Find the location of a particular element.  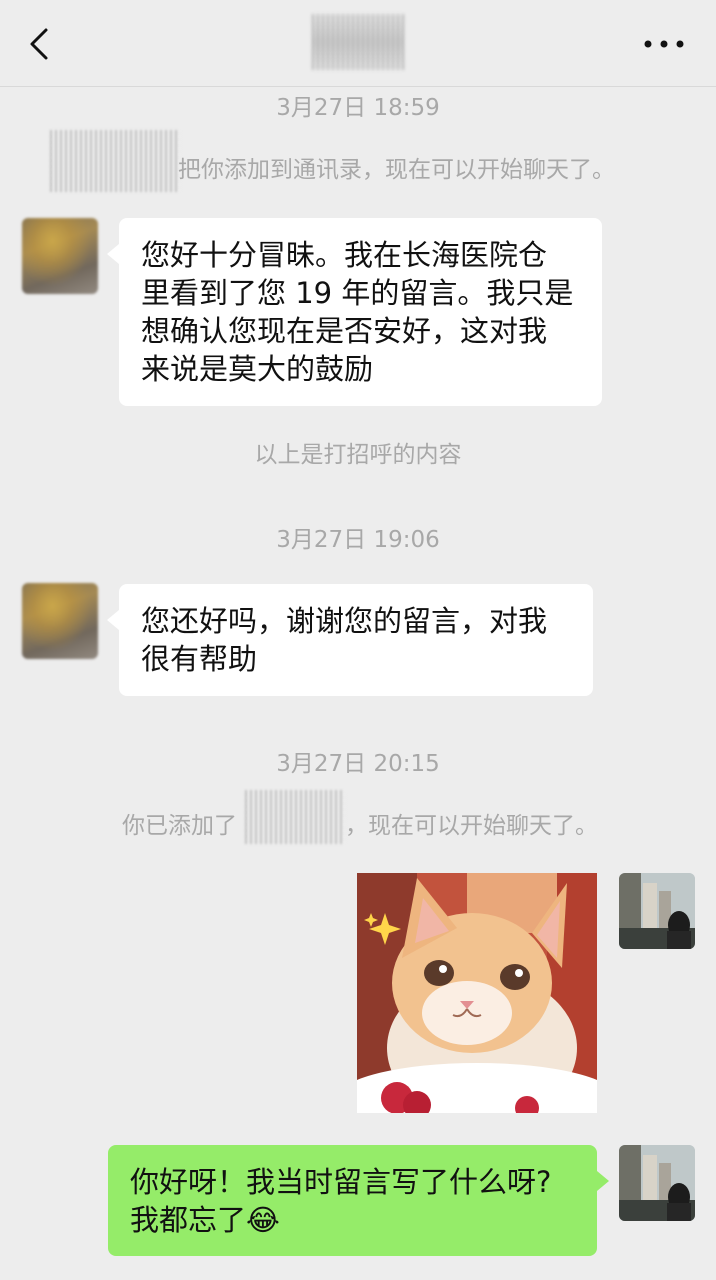

chevron-left-icon is located at coordinates (39, 44).